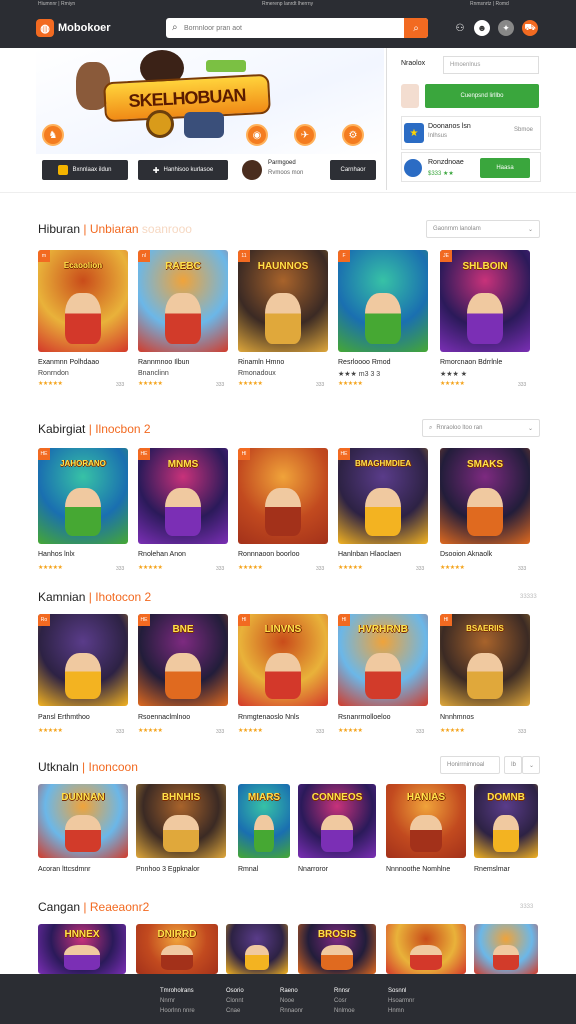  Describe the element at coordinates (235, 991) in the screenshot. I see `footer-col-2-head: Osorio` at that location.